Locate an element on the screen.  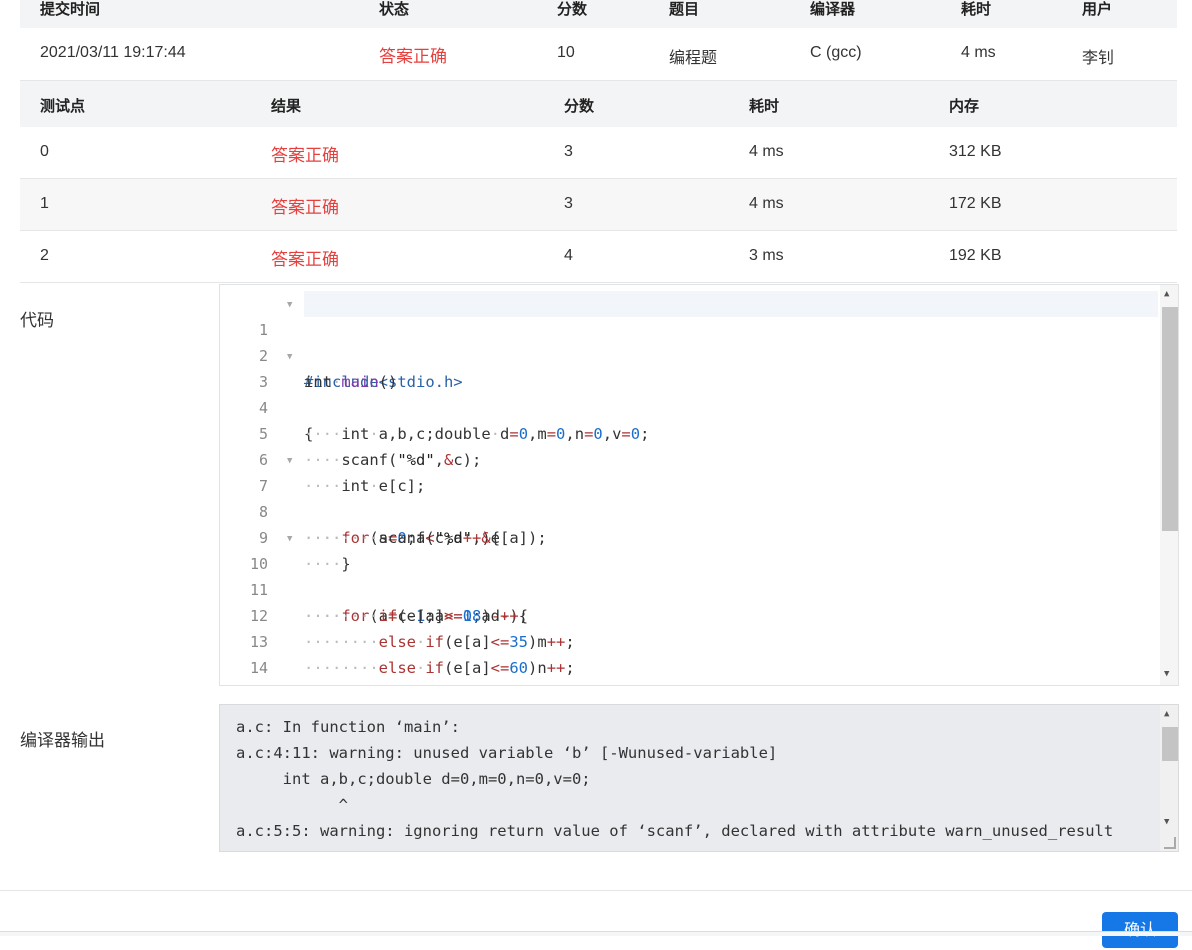
output-scrollbar: ▲ ▼ is located at coordinates (1169, 778).